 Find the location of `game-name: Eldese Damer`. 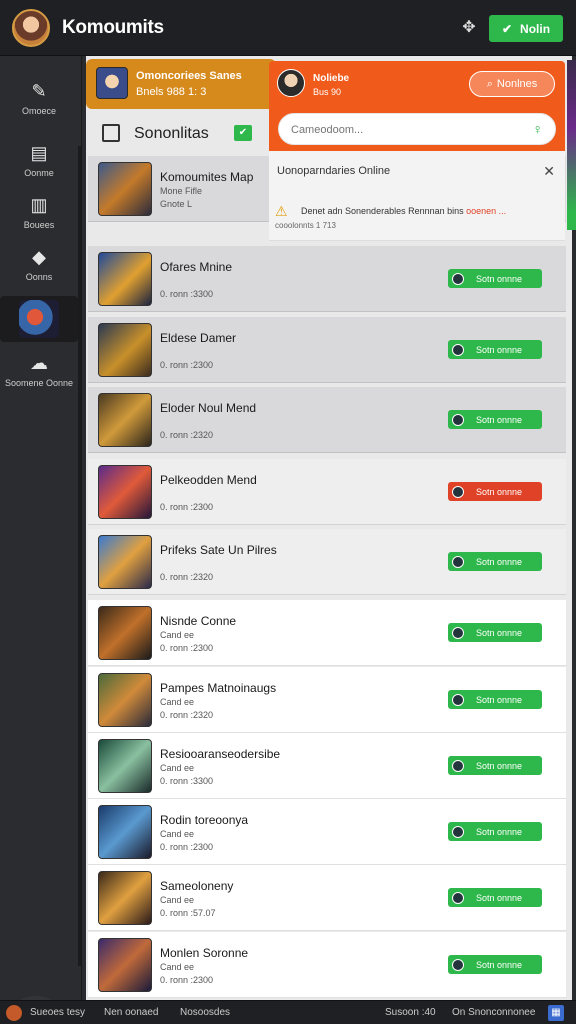

game-name: Eldese Damer is located at coordinates (198, 338).